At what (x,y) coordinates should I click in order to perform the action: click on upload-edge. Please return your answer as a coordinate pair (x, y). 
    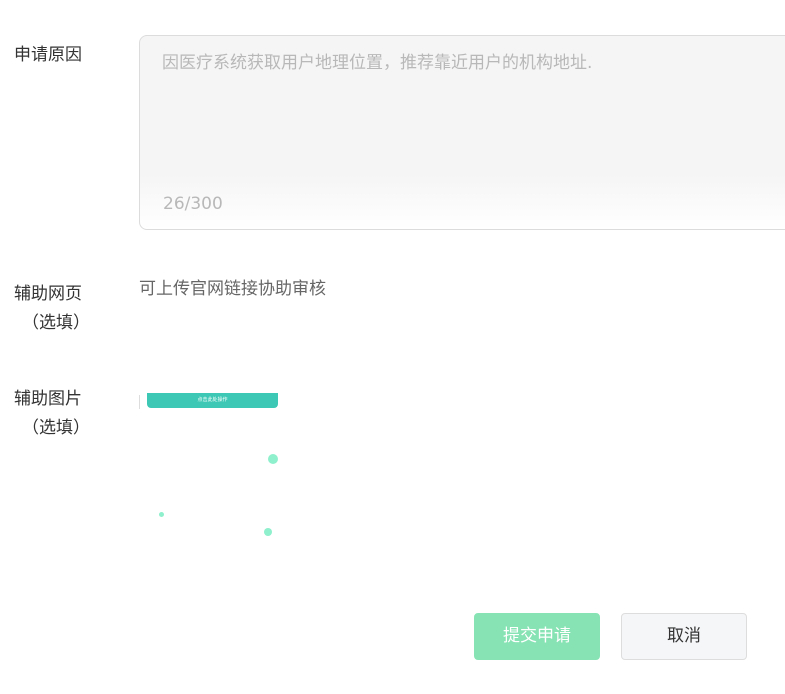
    Looking at the image, I should click on (139, 402).